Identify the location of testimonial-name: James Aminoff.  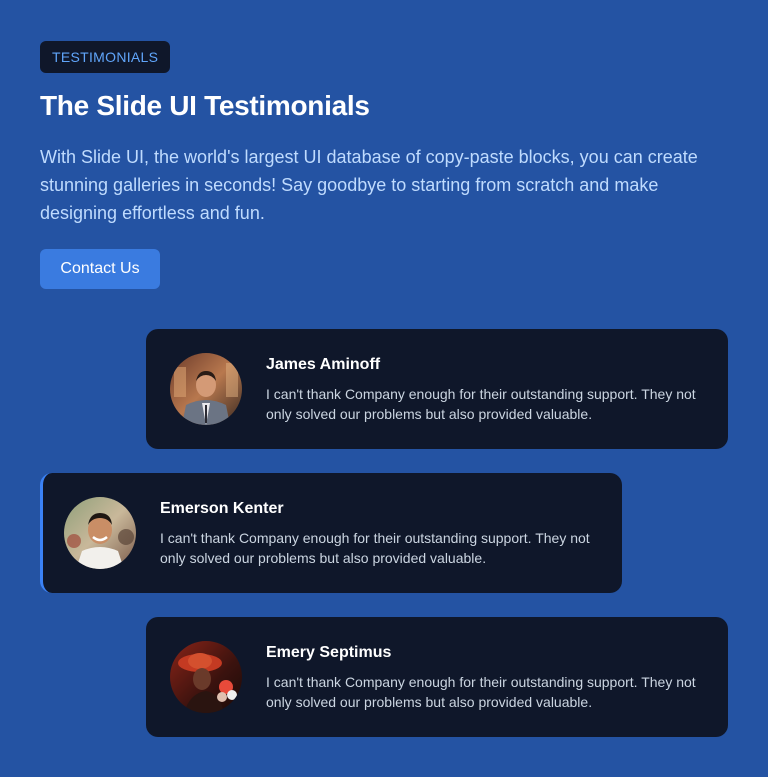
(323, 364).